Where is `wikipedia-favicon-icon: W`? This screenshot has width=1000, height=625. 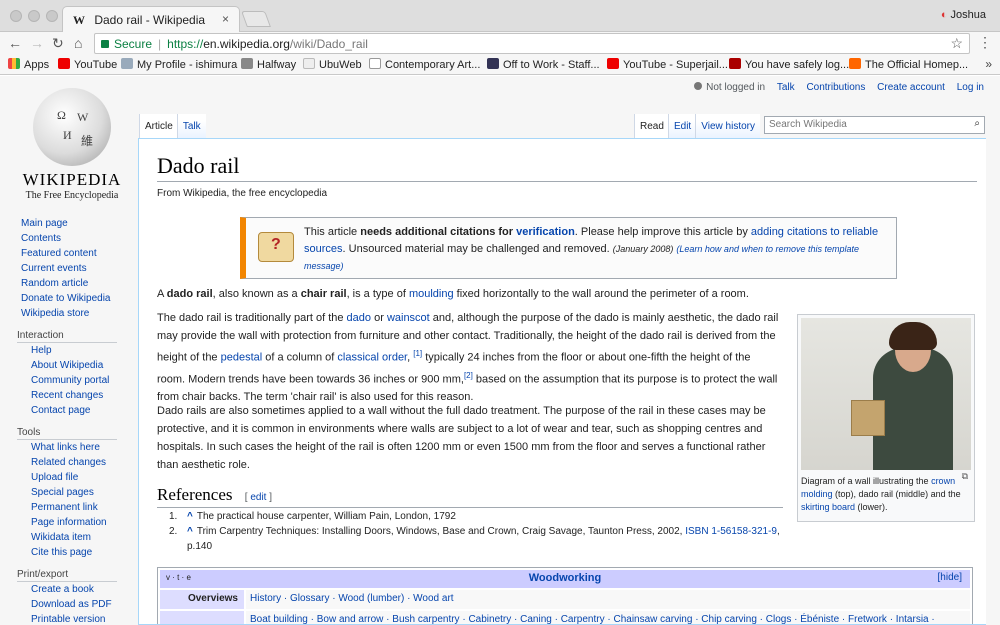
wikipedia-favicon-icon: W is located at coordinates (79, 20).